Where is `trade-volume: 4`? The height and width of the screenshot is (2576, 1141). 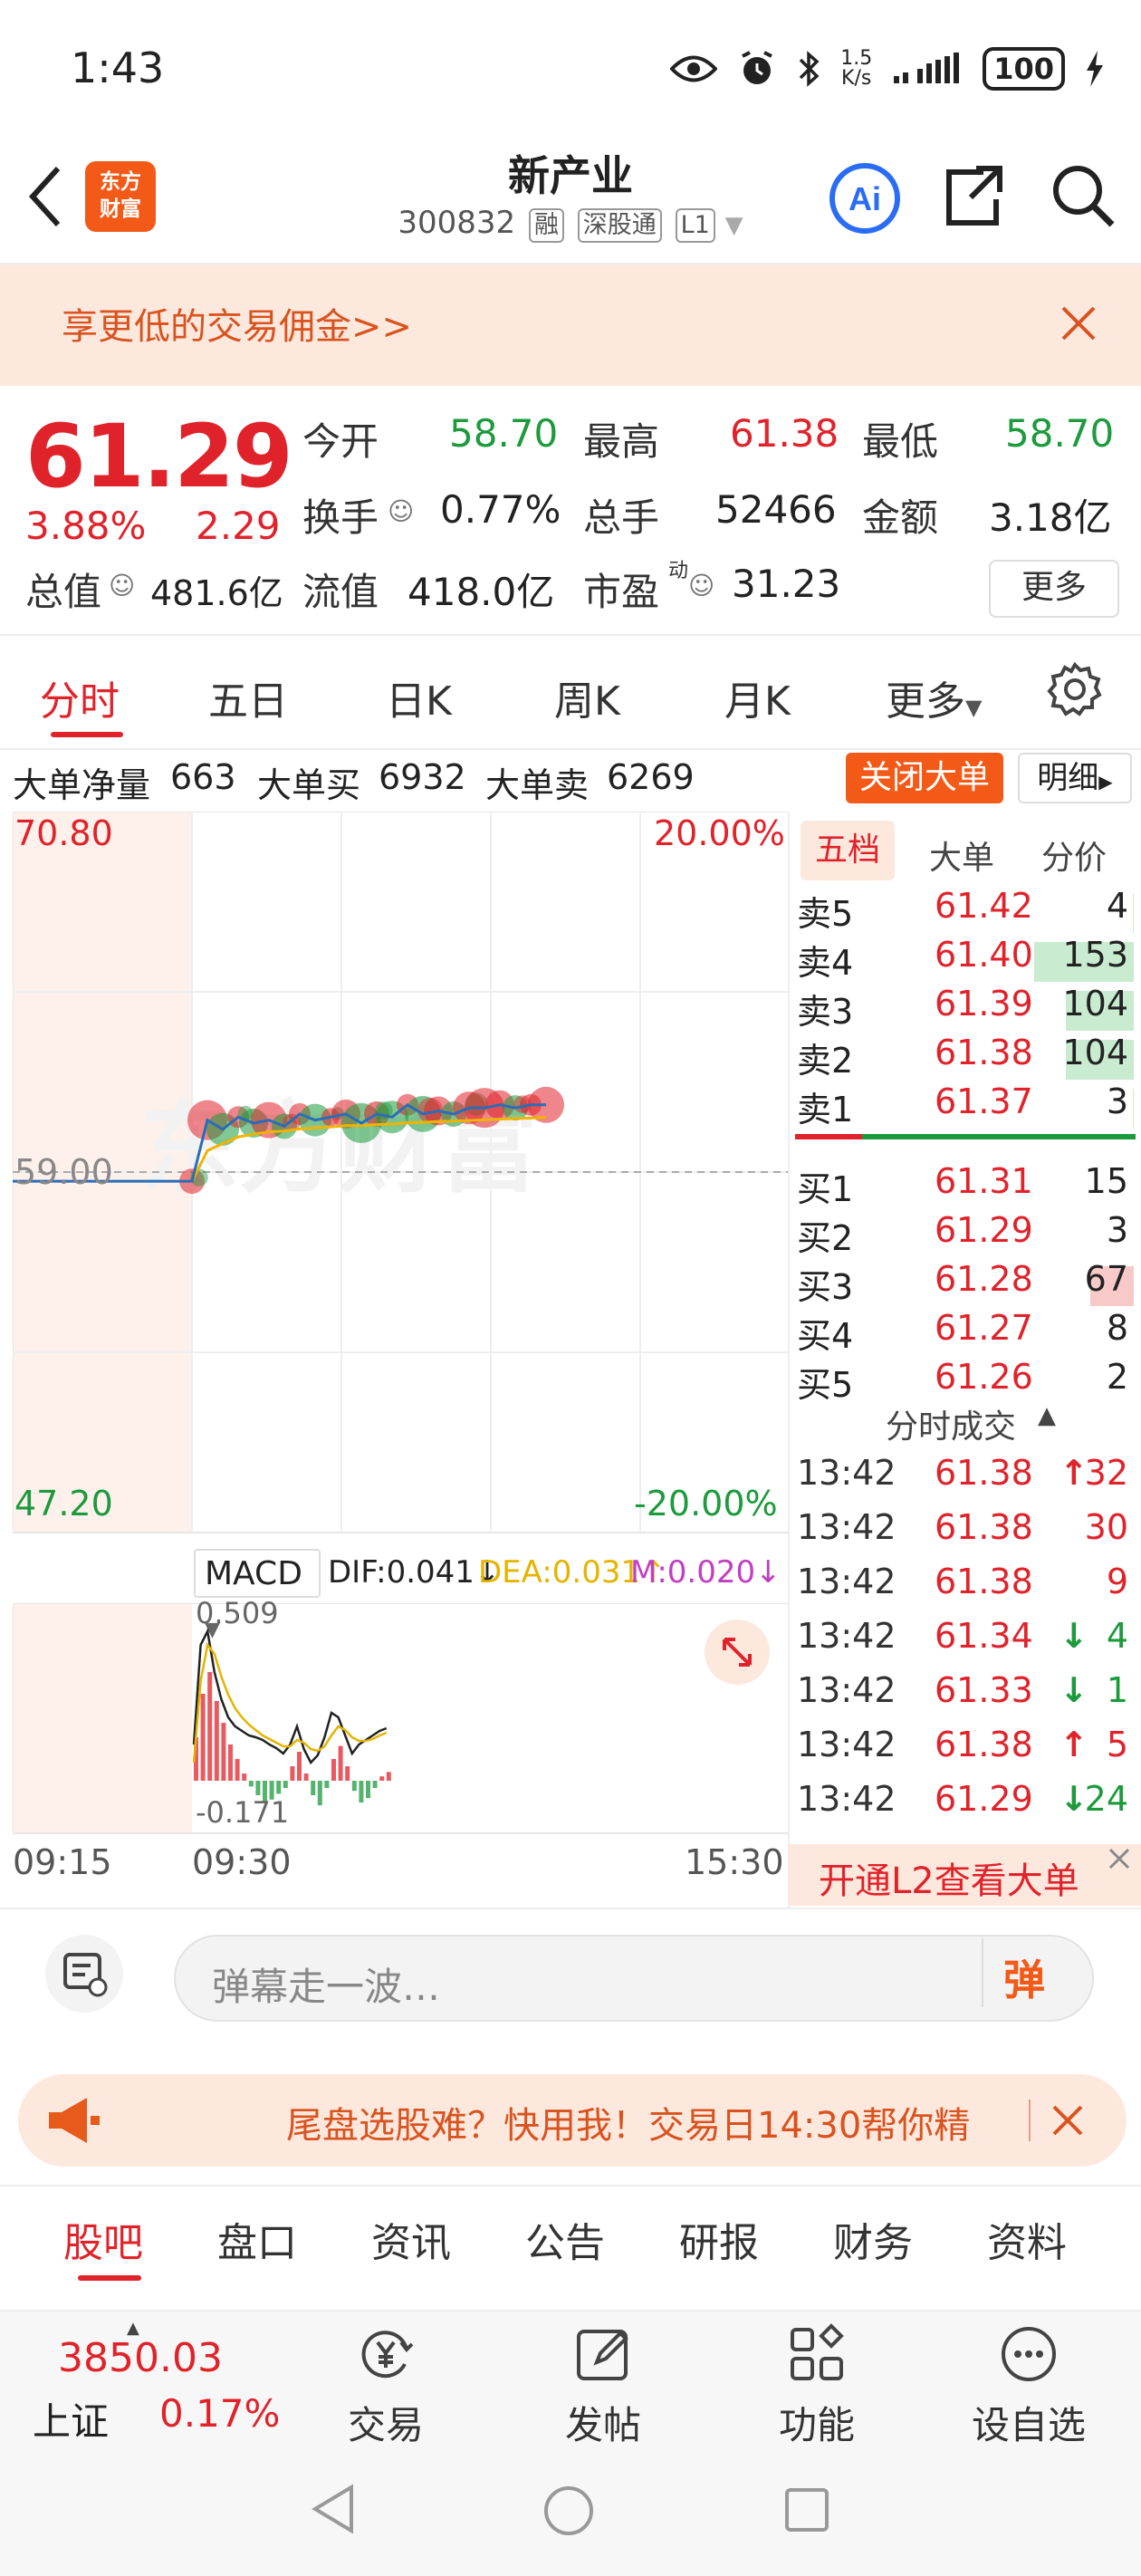 trade-volume: 4 is located at coordinates (1117, 1636).